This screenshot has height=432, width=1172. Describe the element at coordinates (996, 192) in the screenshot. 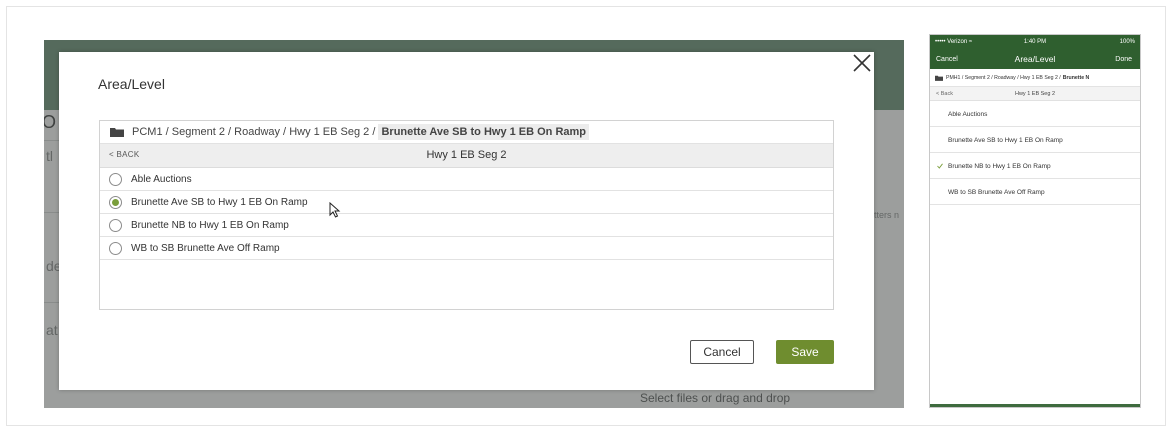

I see `mobile-item-label: WB to SB Brunette Ave Off Ramp` at that location.